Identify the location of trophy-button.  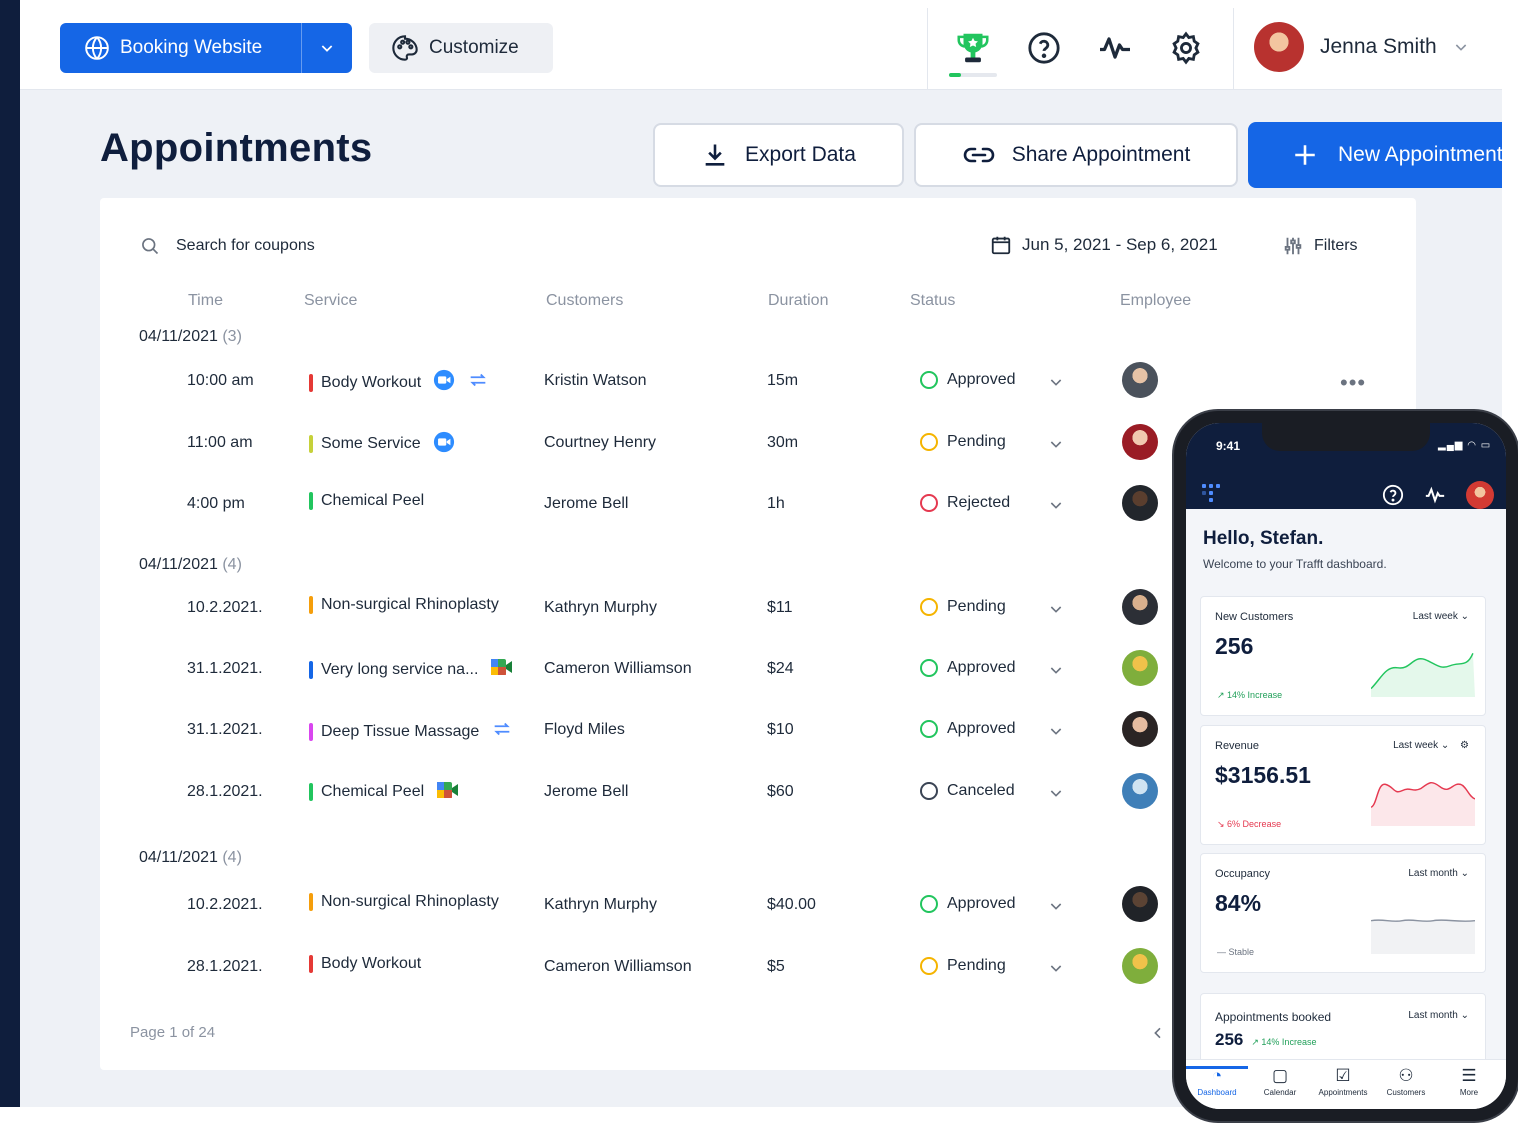
(973, 48).